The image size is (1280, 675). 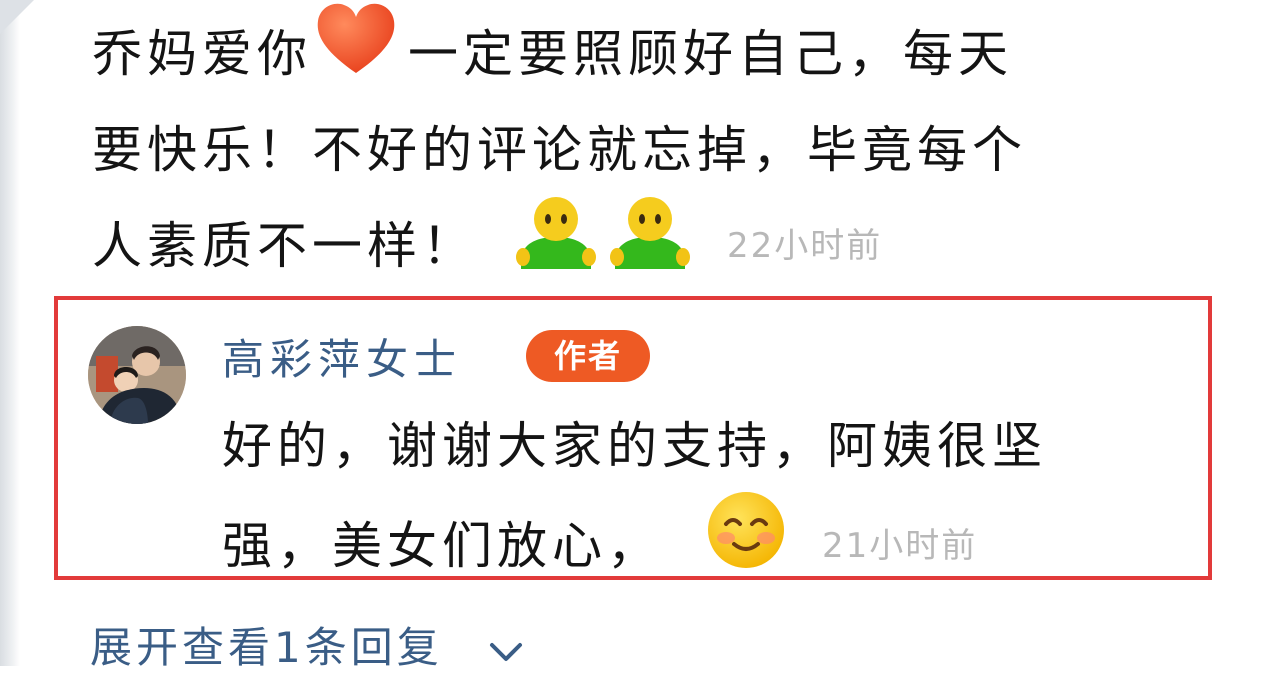 What do you see at coordinates (342, 356) in the screenshot?
I see `reply-username: 高彩萍女士` at bounding box center [342, 356].